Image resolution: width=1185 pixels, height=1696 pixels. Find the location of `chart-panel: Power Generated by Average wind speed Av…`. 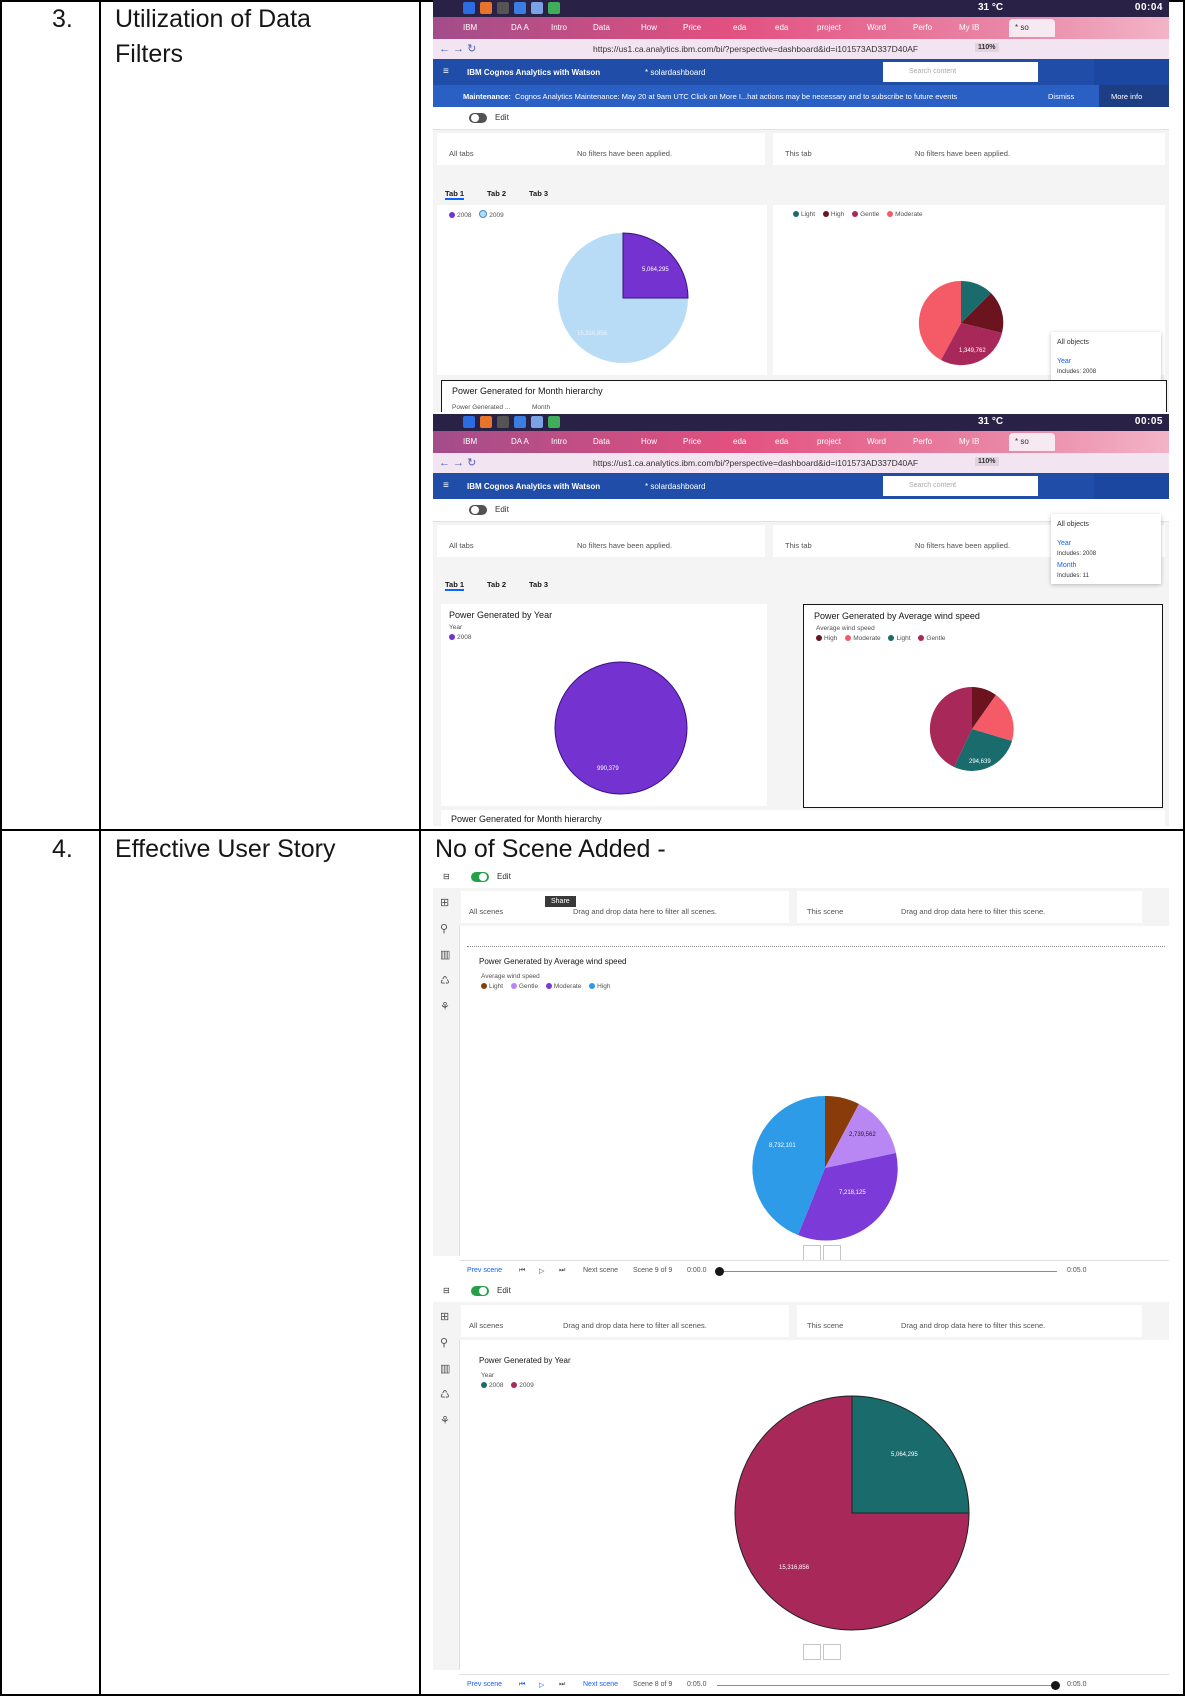

chart-panel: Power Generated by Average wind speed Av… is located at coordinates (816, 1103).